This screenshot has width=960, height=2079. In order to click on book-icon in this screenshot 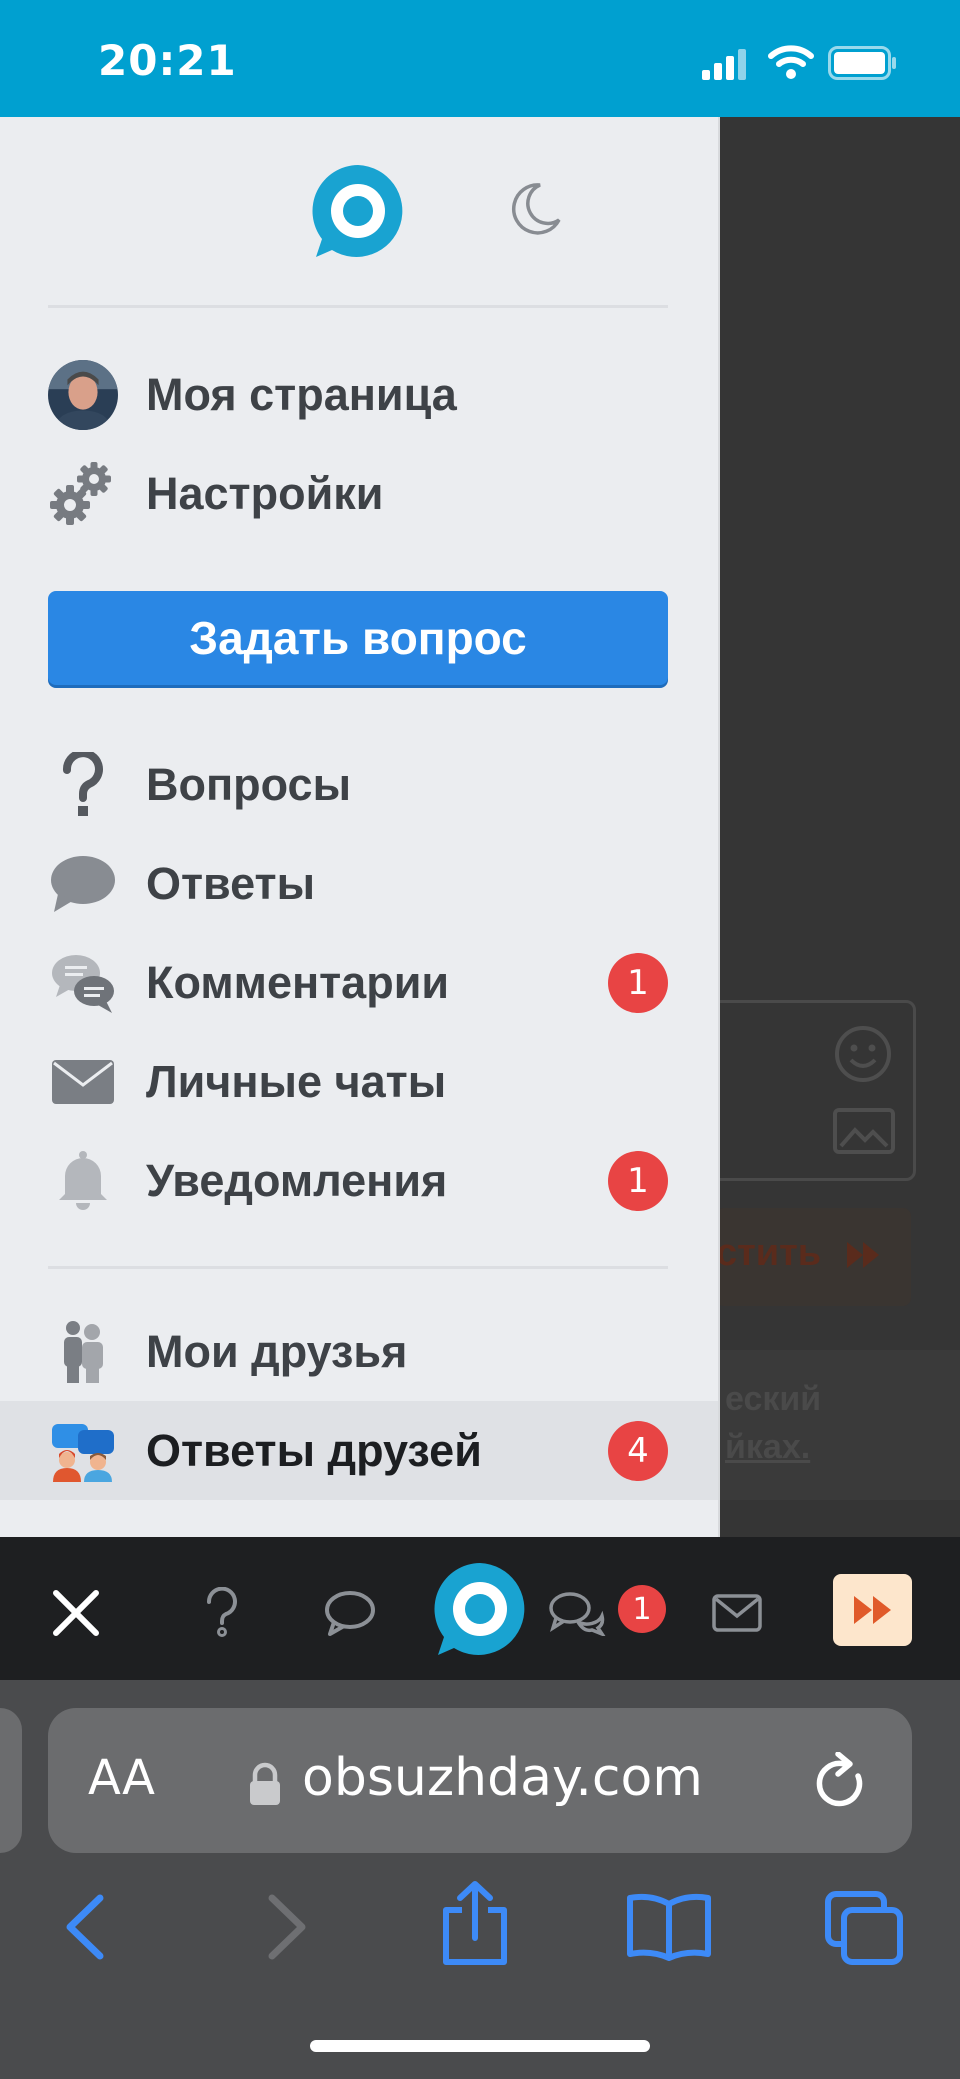, I will do `click(669, 1927)`.